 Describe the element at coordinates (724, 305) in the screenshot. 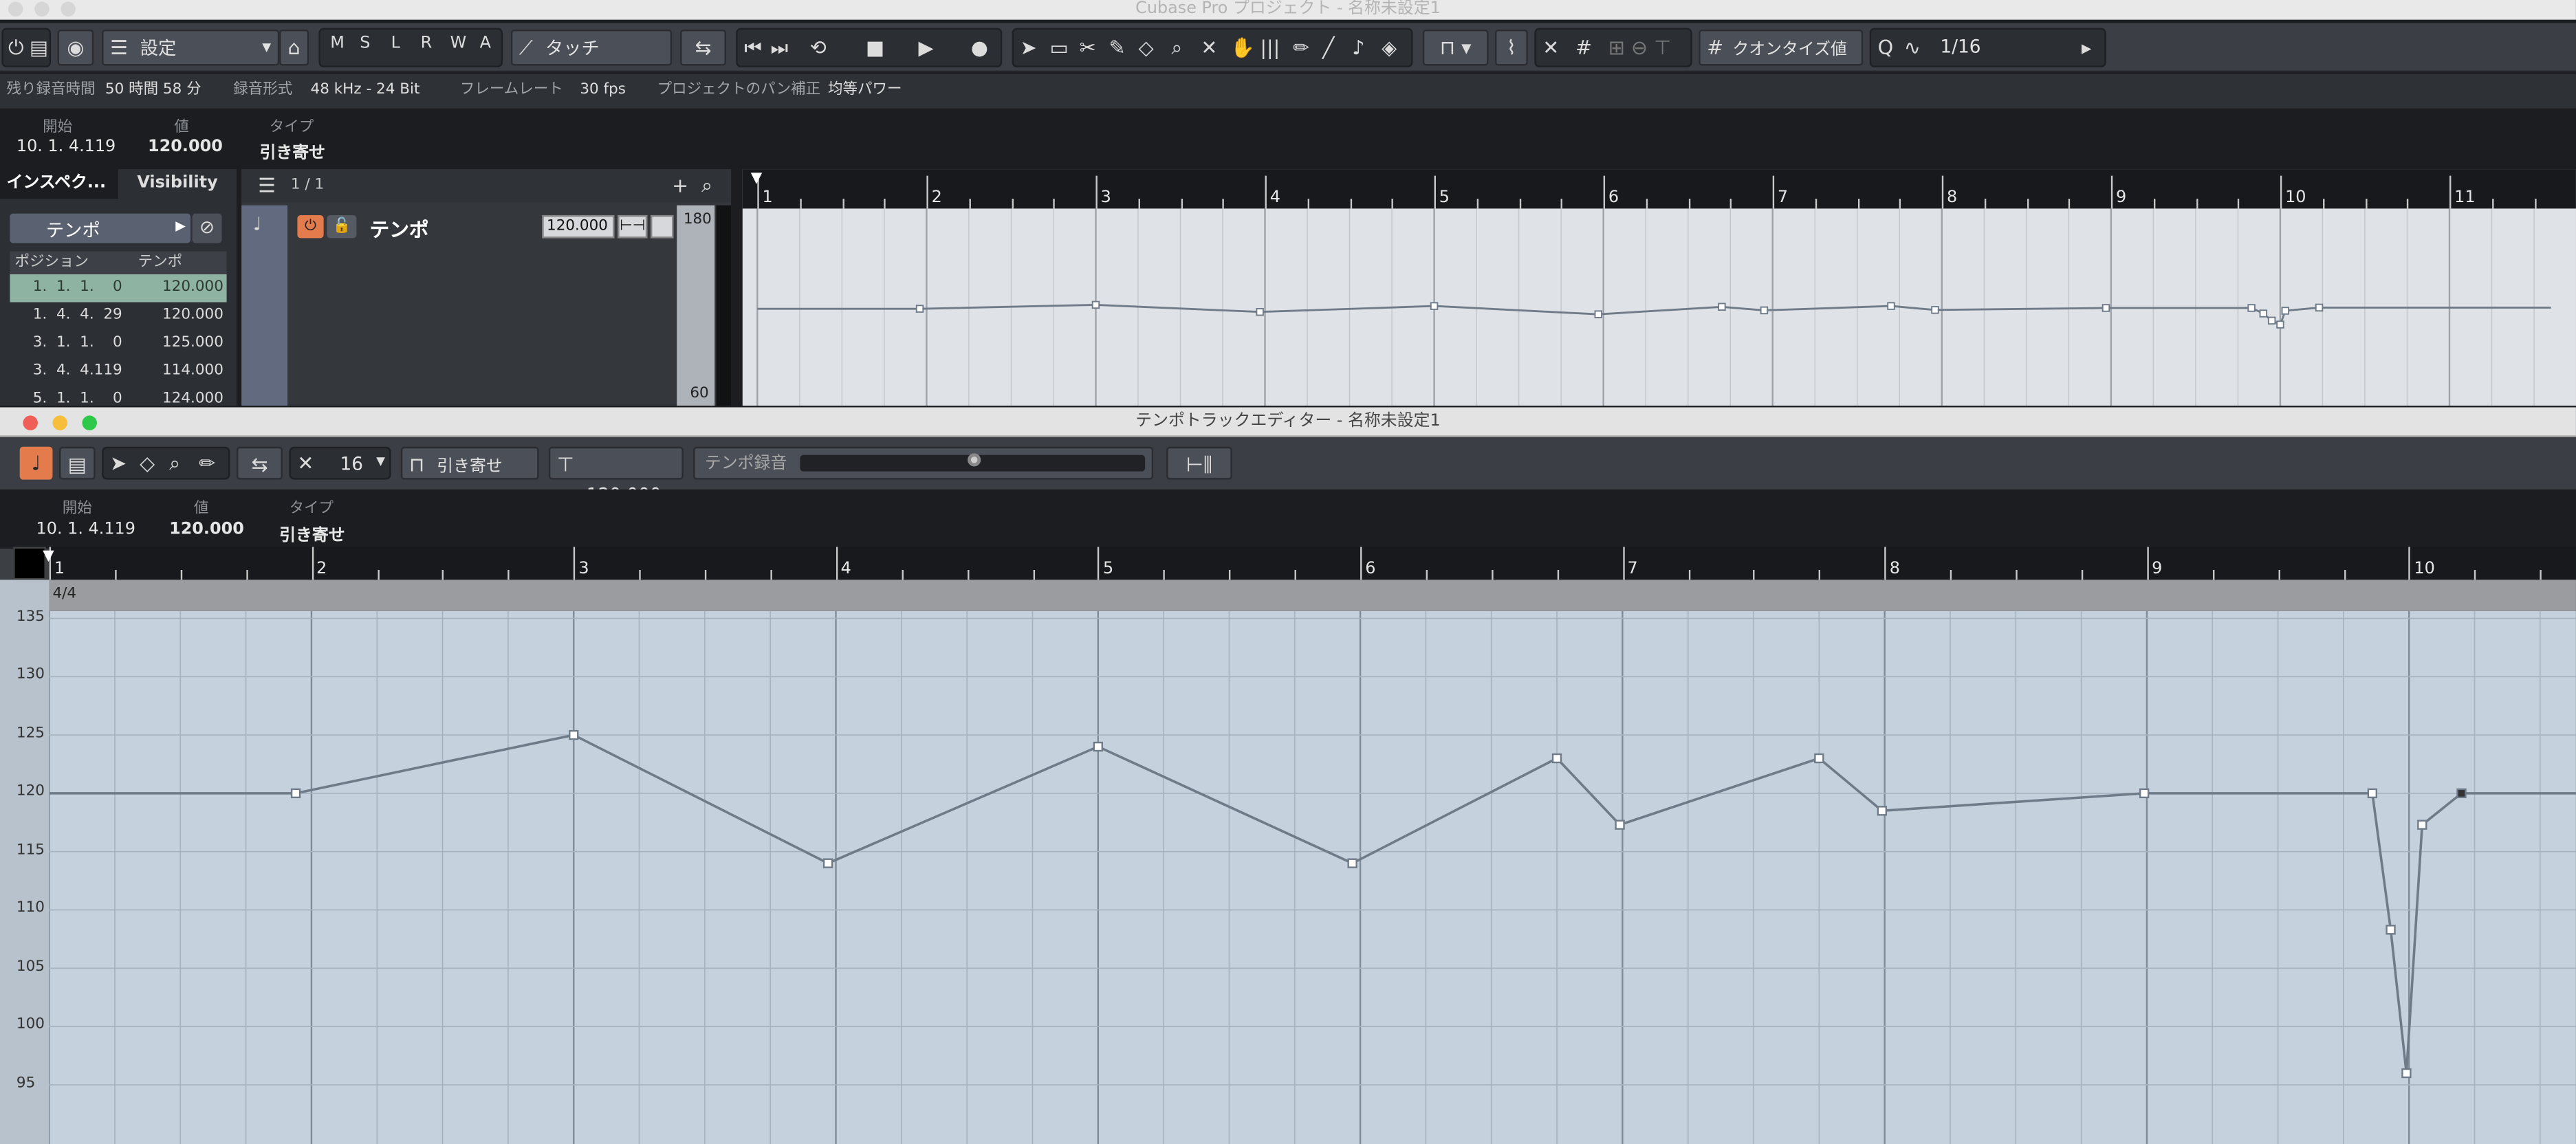

I see `tracklist-scrollbar` at that location.